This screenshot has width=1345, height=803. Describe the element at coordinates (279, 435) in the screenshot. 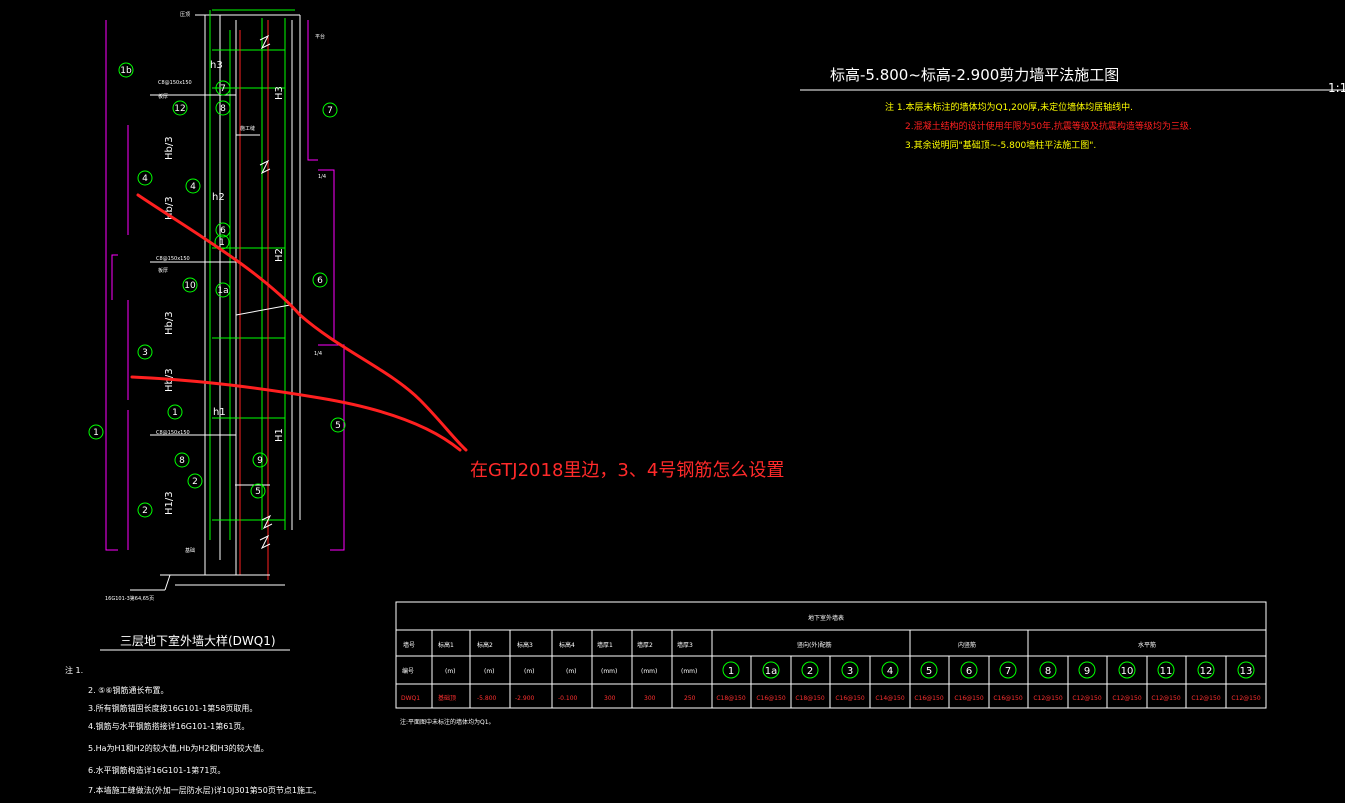

I see `svg-text: H1` at that location.